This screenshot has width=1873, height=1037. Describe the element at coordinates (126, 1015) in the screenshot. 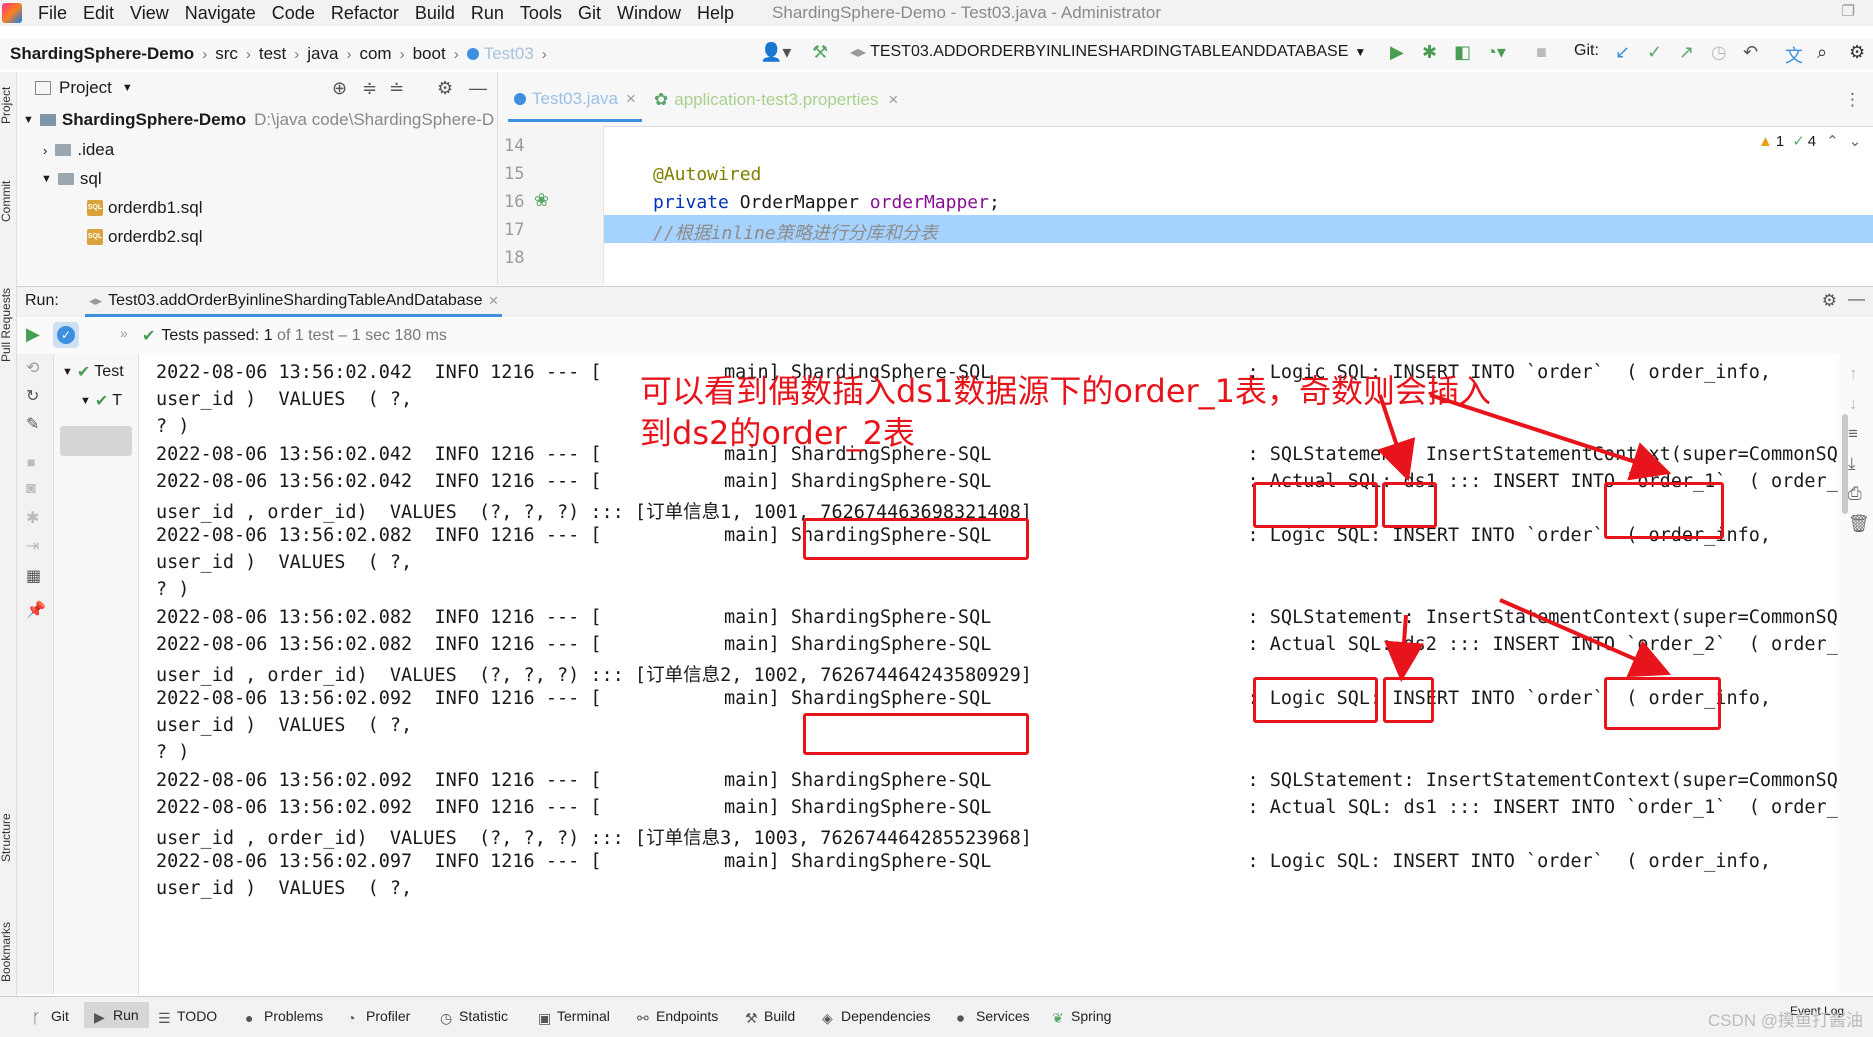

I see `bottom-tab-label: Run` at that location.